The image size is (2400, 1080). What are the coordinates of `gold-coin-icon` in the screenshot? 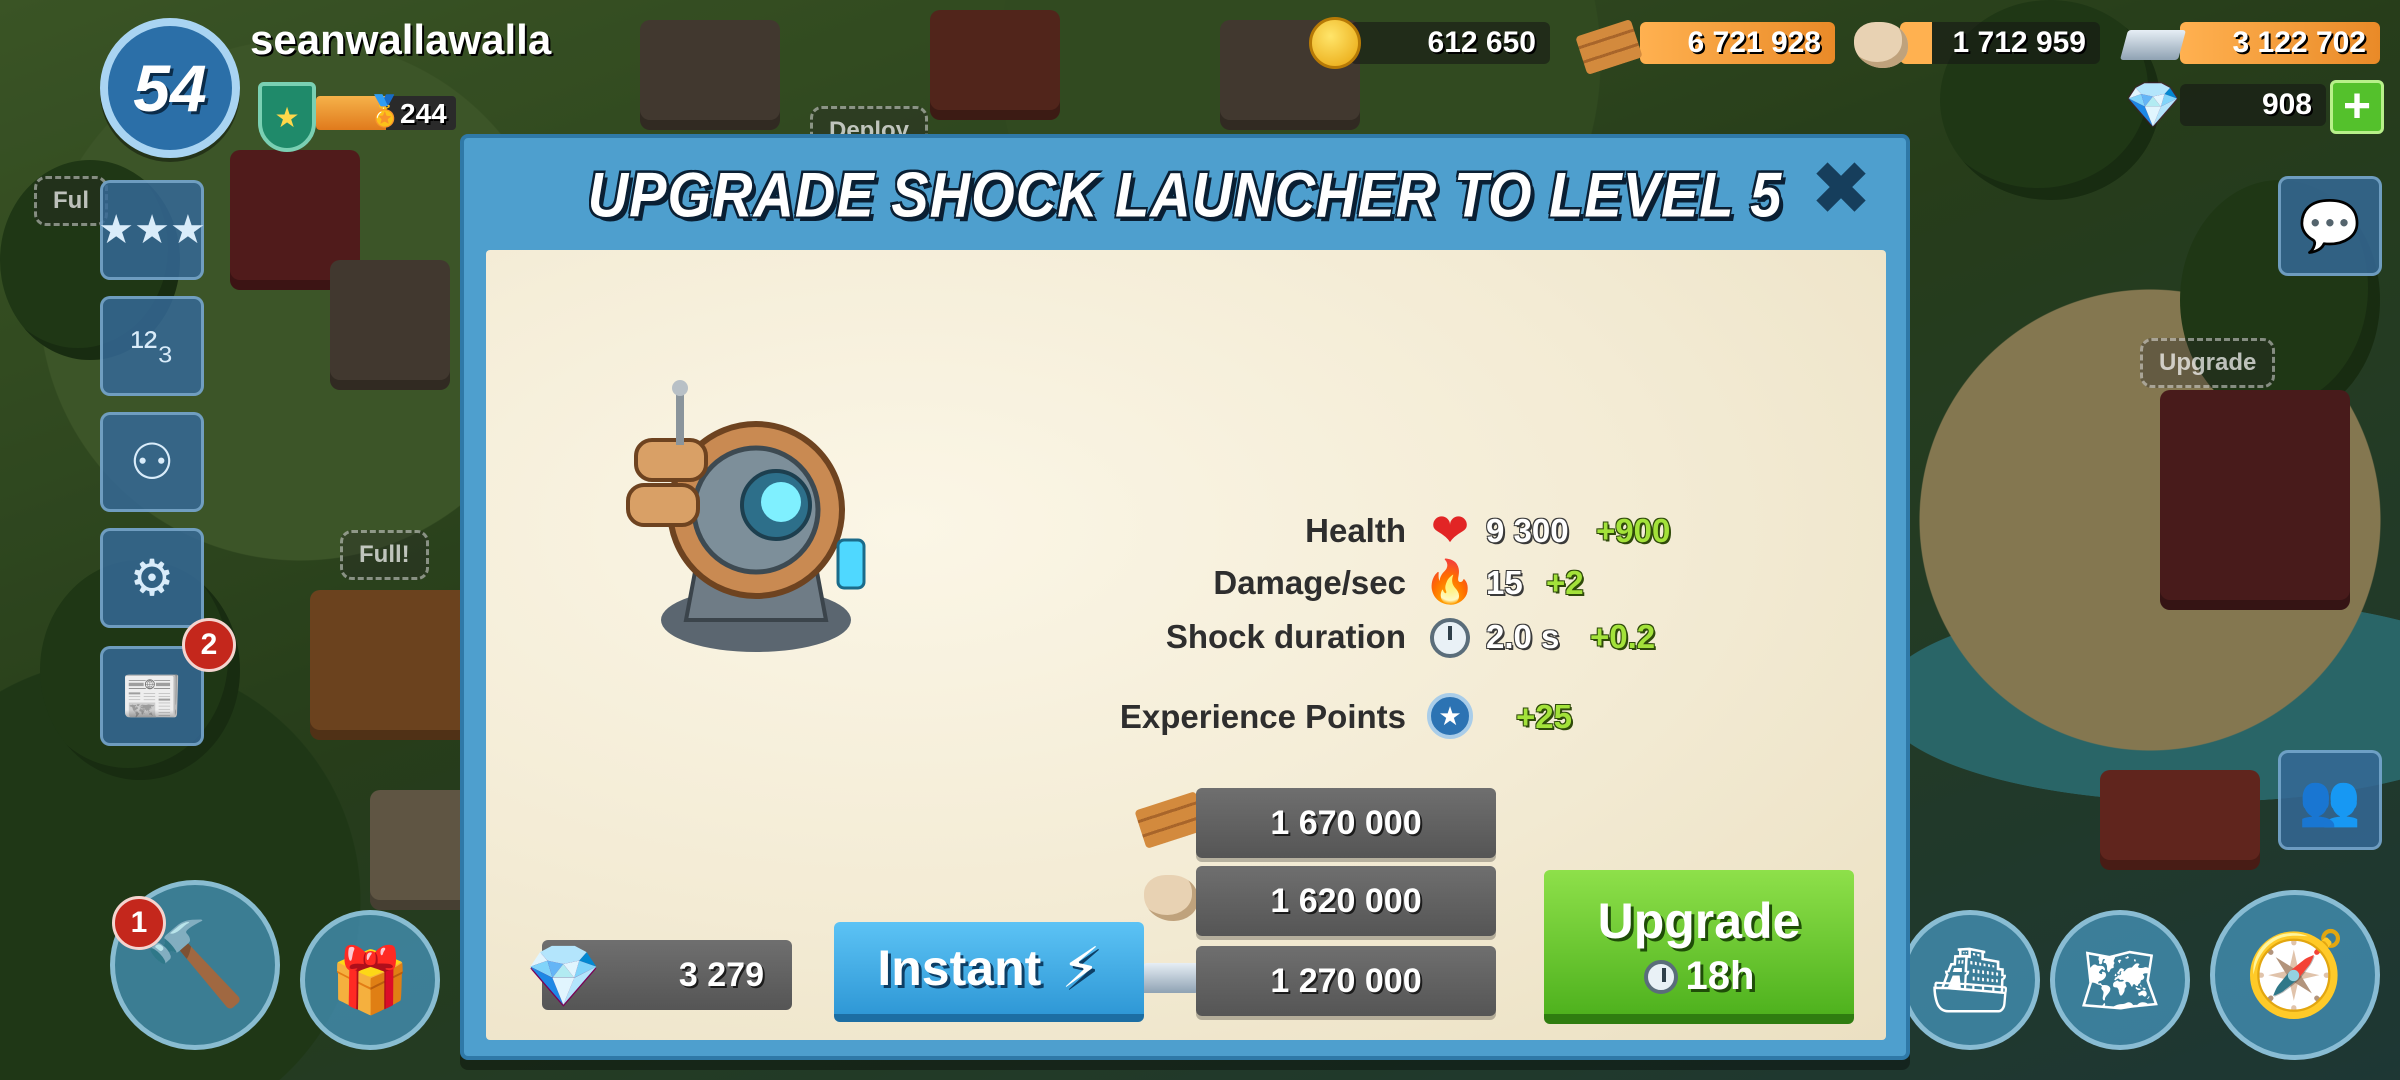 It's located at (1335, 43).